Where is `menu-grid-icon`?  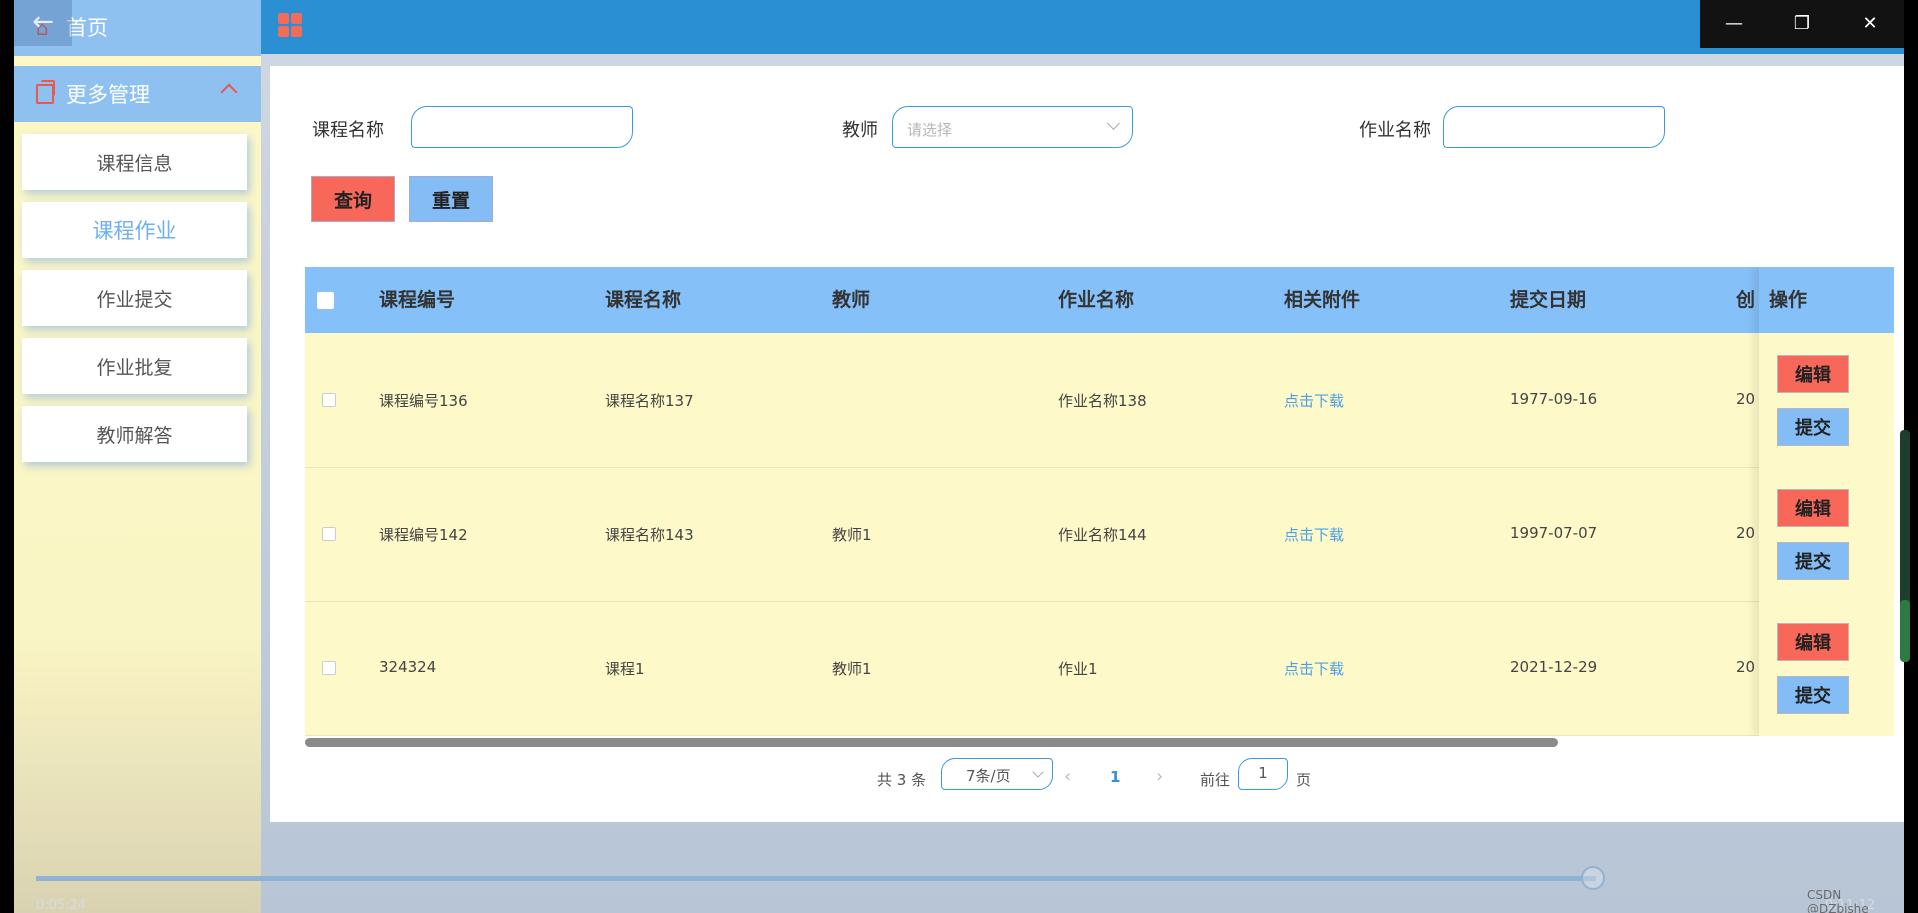
menu-grid-icon is located at coordinates (290, 25).